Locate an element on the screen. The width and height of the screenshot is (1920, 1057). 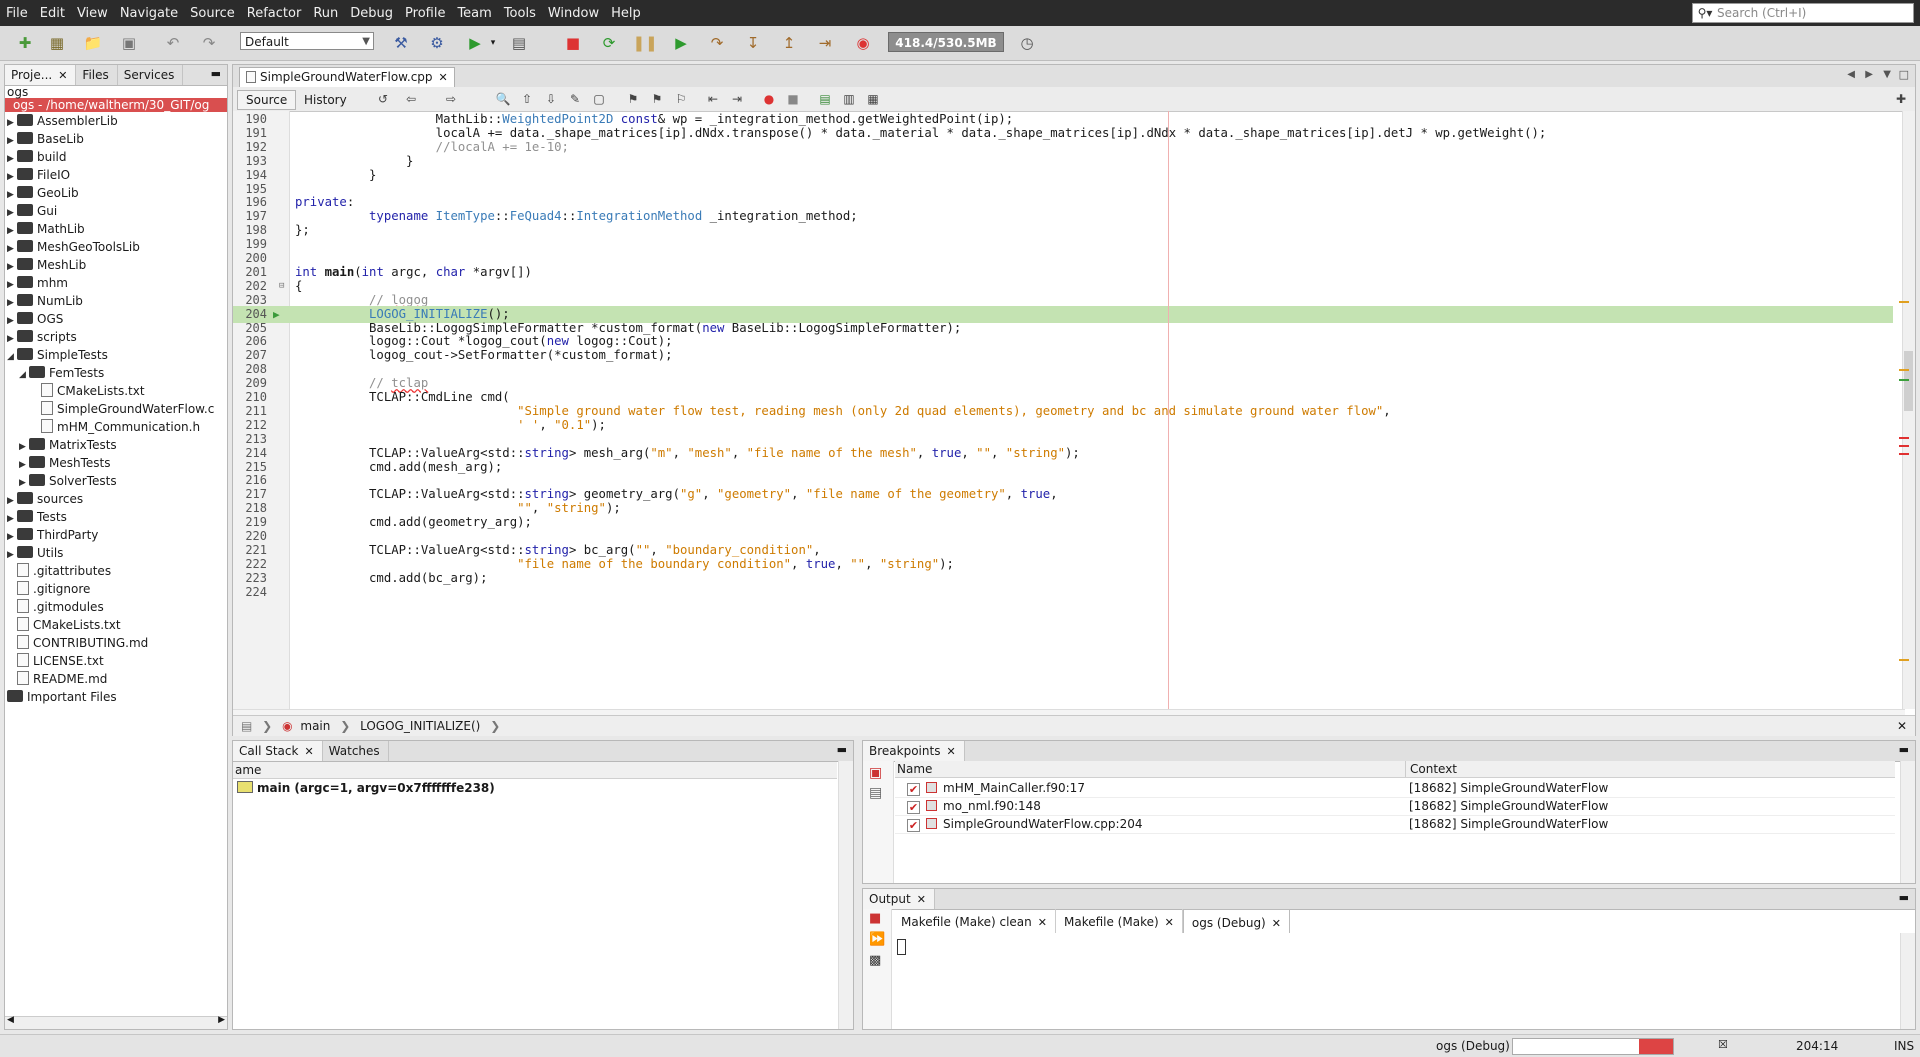
finish-debugger-icon: ■ is located at coordinates (573, 43).